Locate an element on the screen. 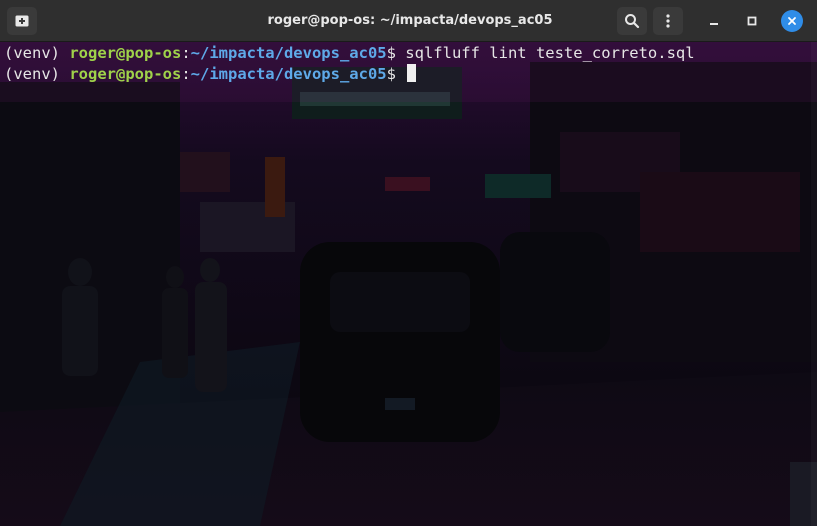 This screenshot has width=817, height=526. close-icon is located at coordinates (792, 21).